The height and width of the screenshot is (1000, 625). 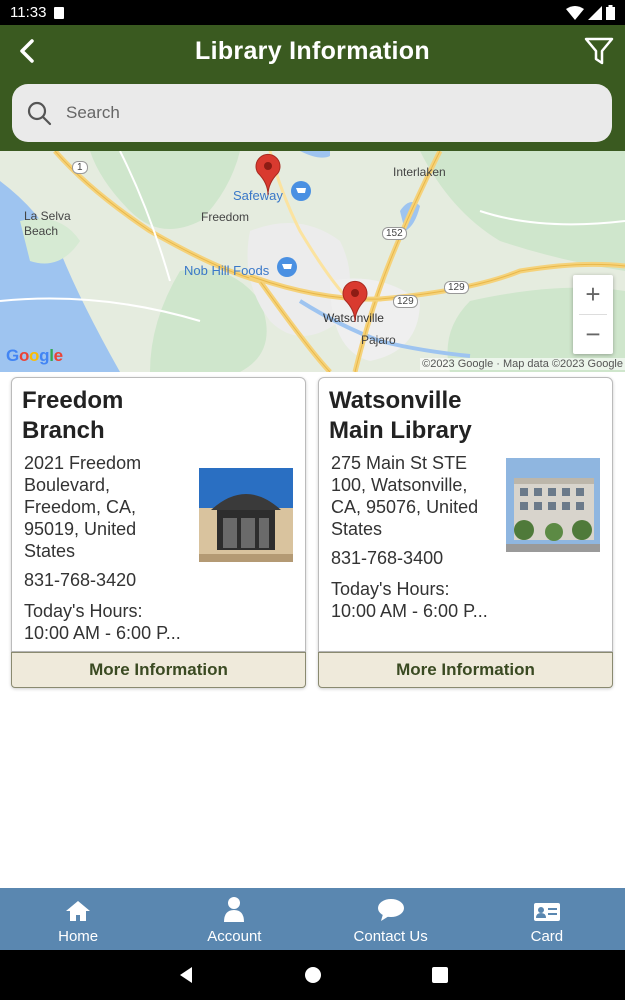 I want to click on search-icon, so click(x=39, y=113).